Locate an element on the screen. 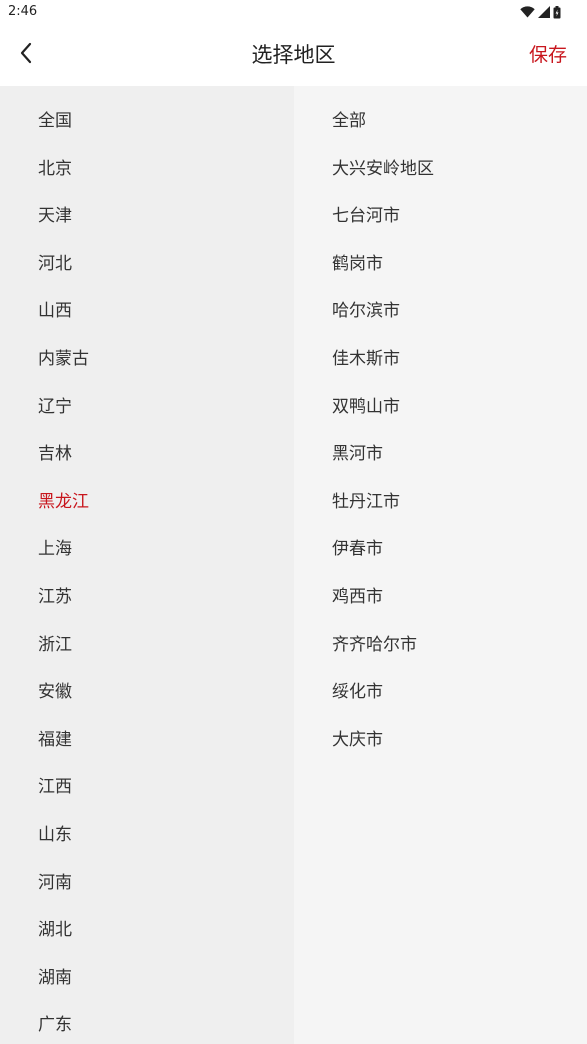  province-item: 福建 is located at coordinates (147, 741).